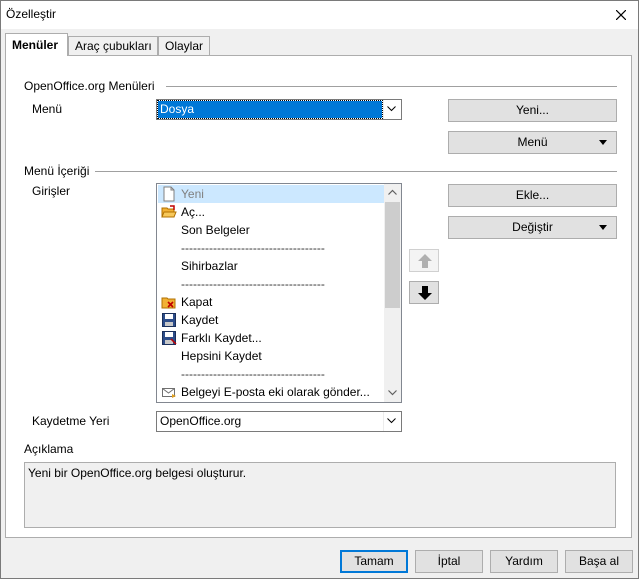  What do you see at coordinates (31, 14) in the screenshot?
I see `window-title: Özelleştir` at bounding box center [31, 14].